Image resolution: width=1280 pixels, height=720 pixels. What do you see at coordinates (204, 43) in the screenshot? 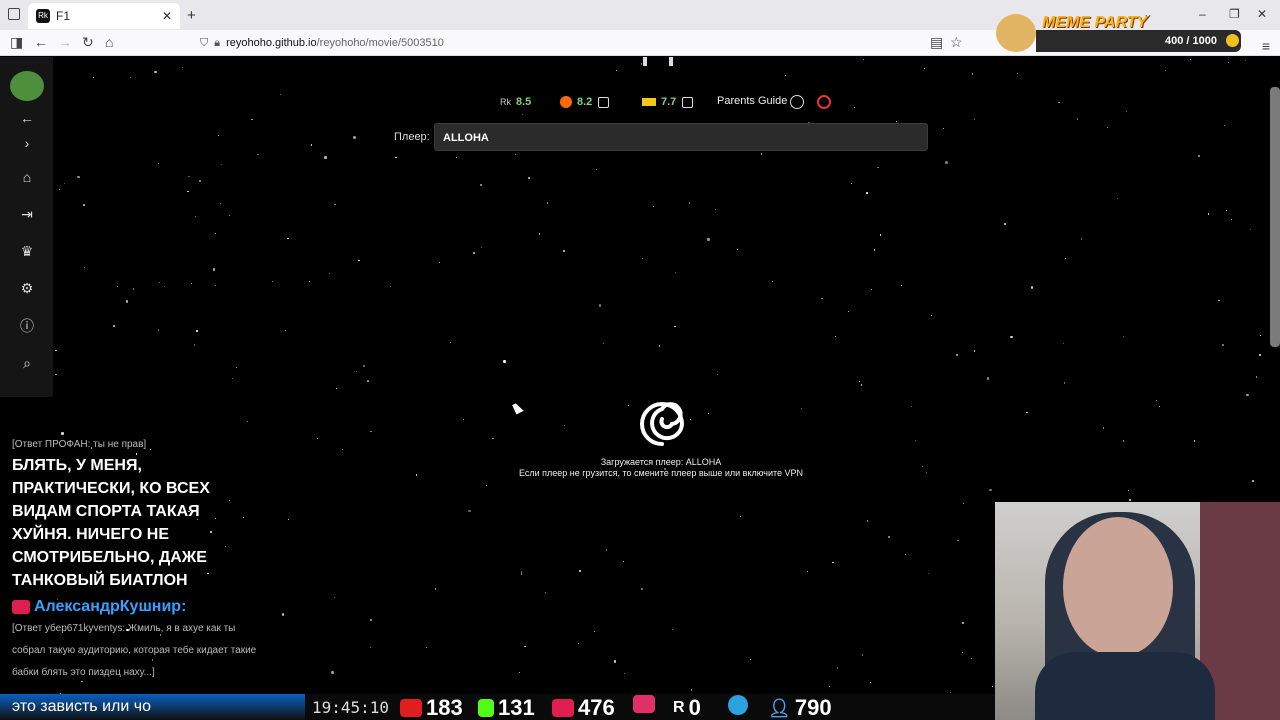
I see `shield-icon: ⛉` at bounding box center [204, 43].